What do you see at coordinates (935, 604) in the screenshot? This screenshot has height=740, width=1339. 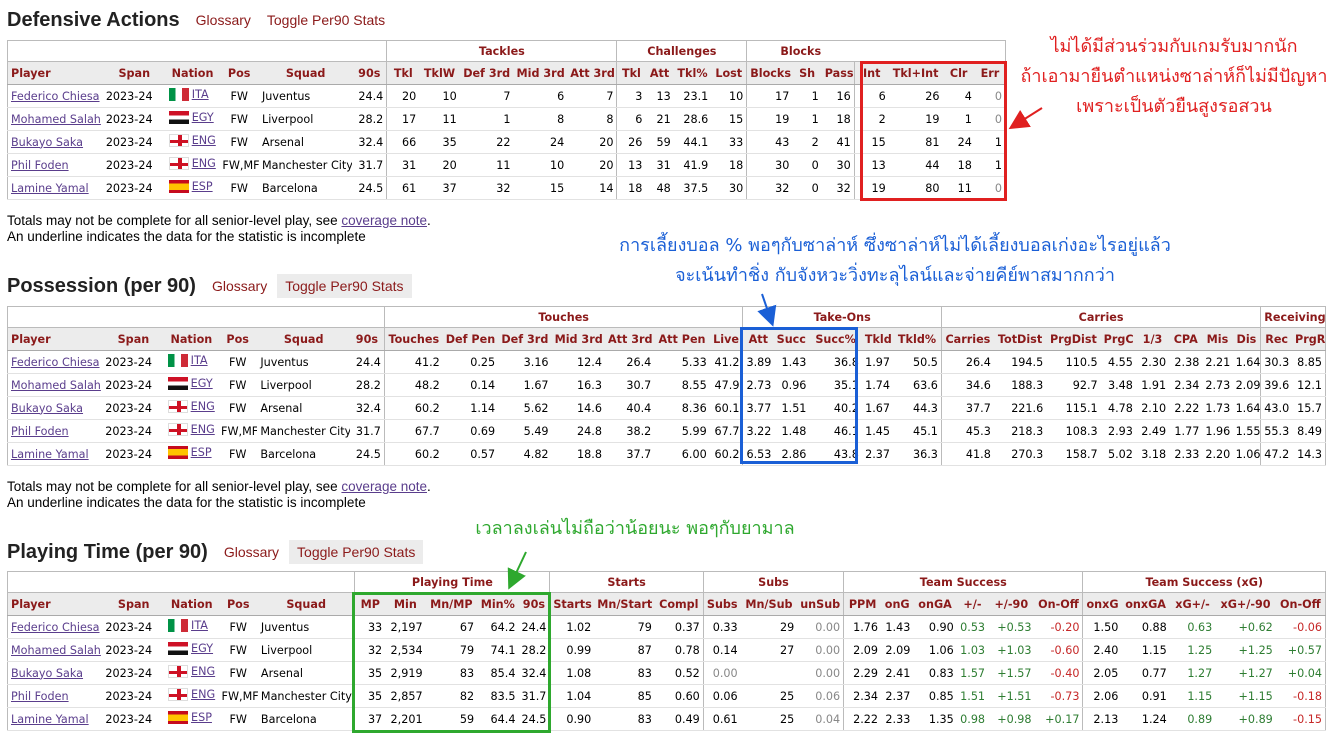 I see `column-header-onga: onGA` at bounding box center [935, 604].